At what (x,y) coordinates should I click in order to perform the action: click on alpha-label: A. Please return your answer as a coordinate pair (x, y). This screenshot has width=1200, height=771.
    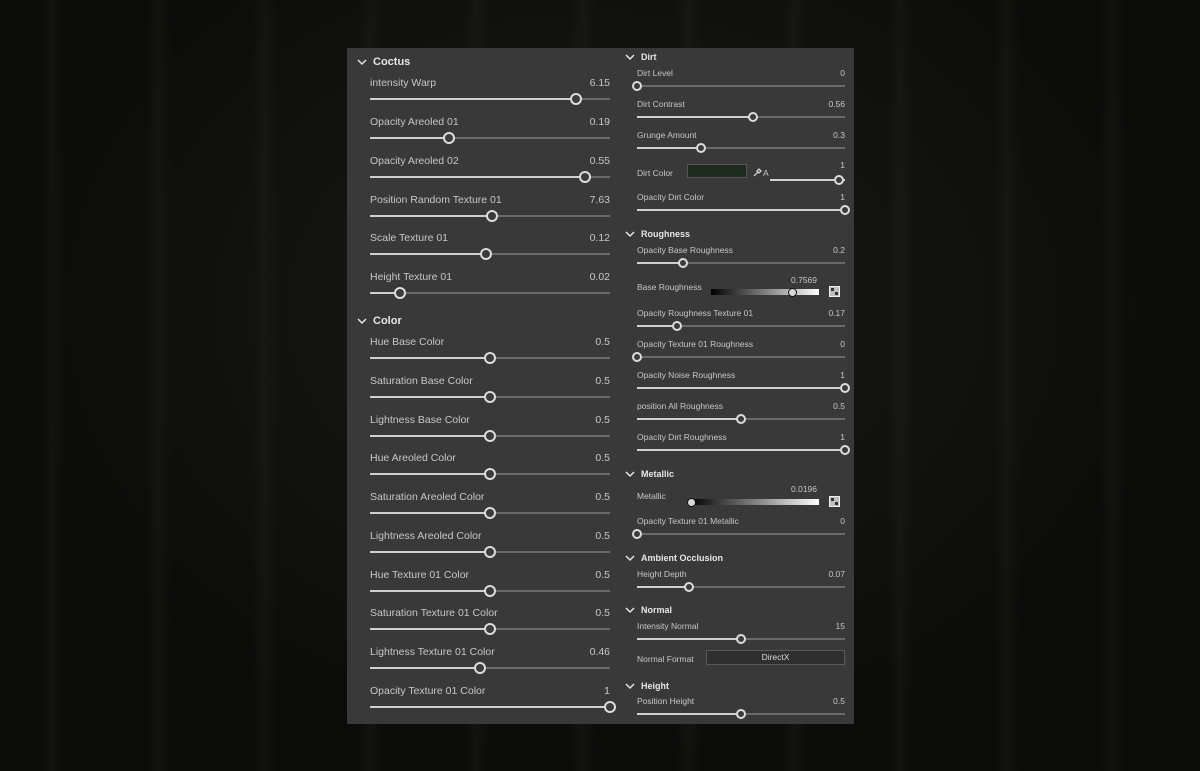
    Looking at the image, I should click on (766, 173).